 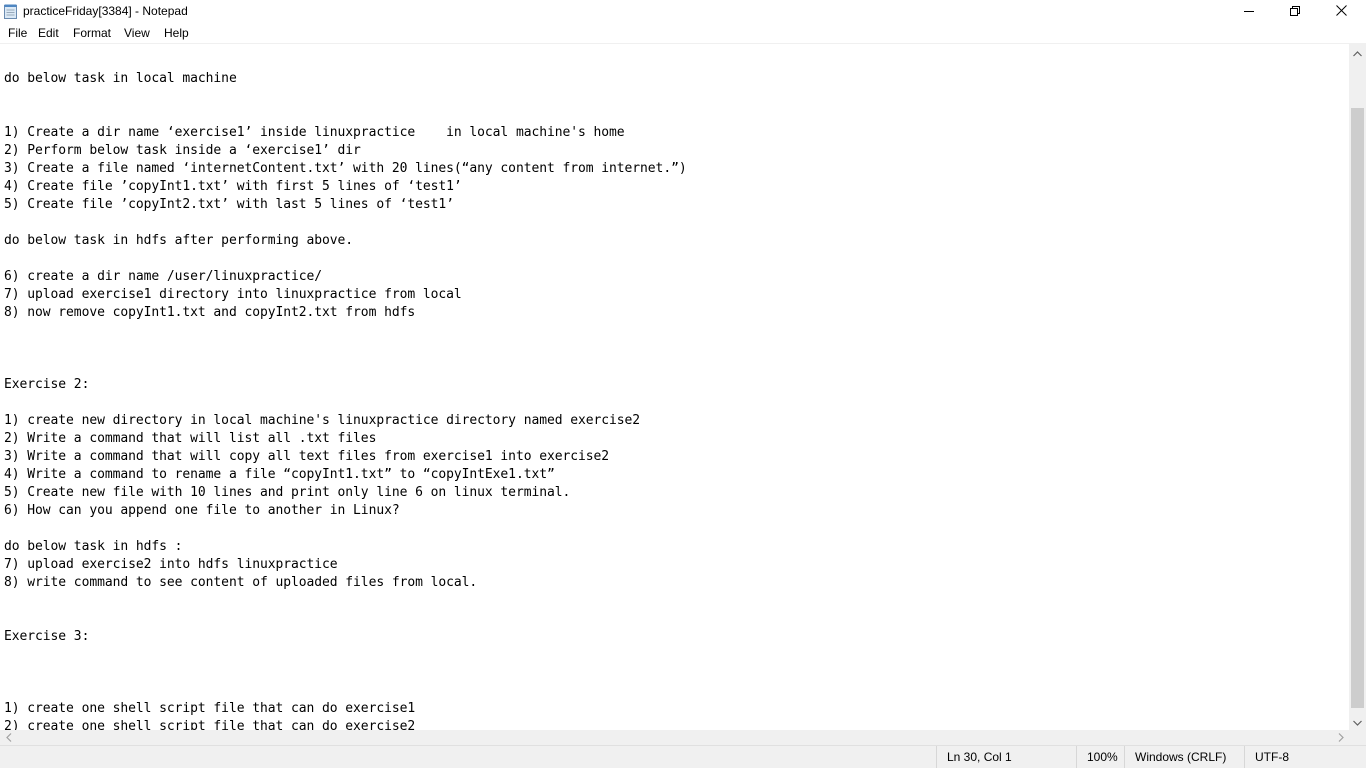 I want to click on horizontal-scrollbar, so click(x=674, y=737).